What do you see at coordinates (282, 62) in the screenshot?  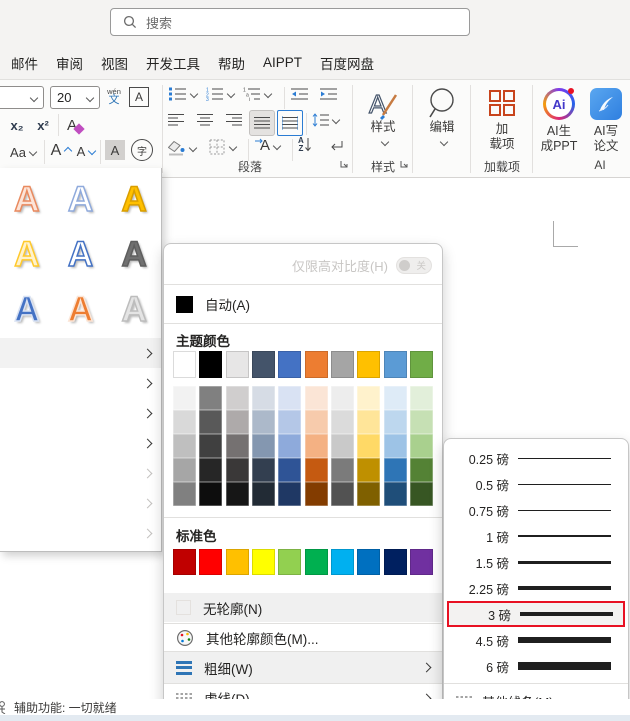 I see `menu-tab: AIPPT` at bounding box center [282, 62].